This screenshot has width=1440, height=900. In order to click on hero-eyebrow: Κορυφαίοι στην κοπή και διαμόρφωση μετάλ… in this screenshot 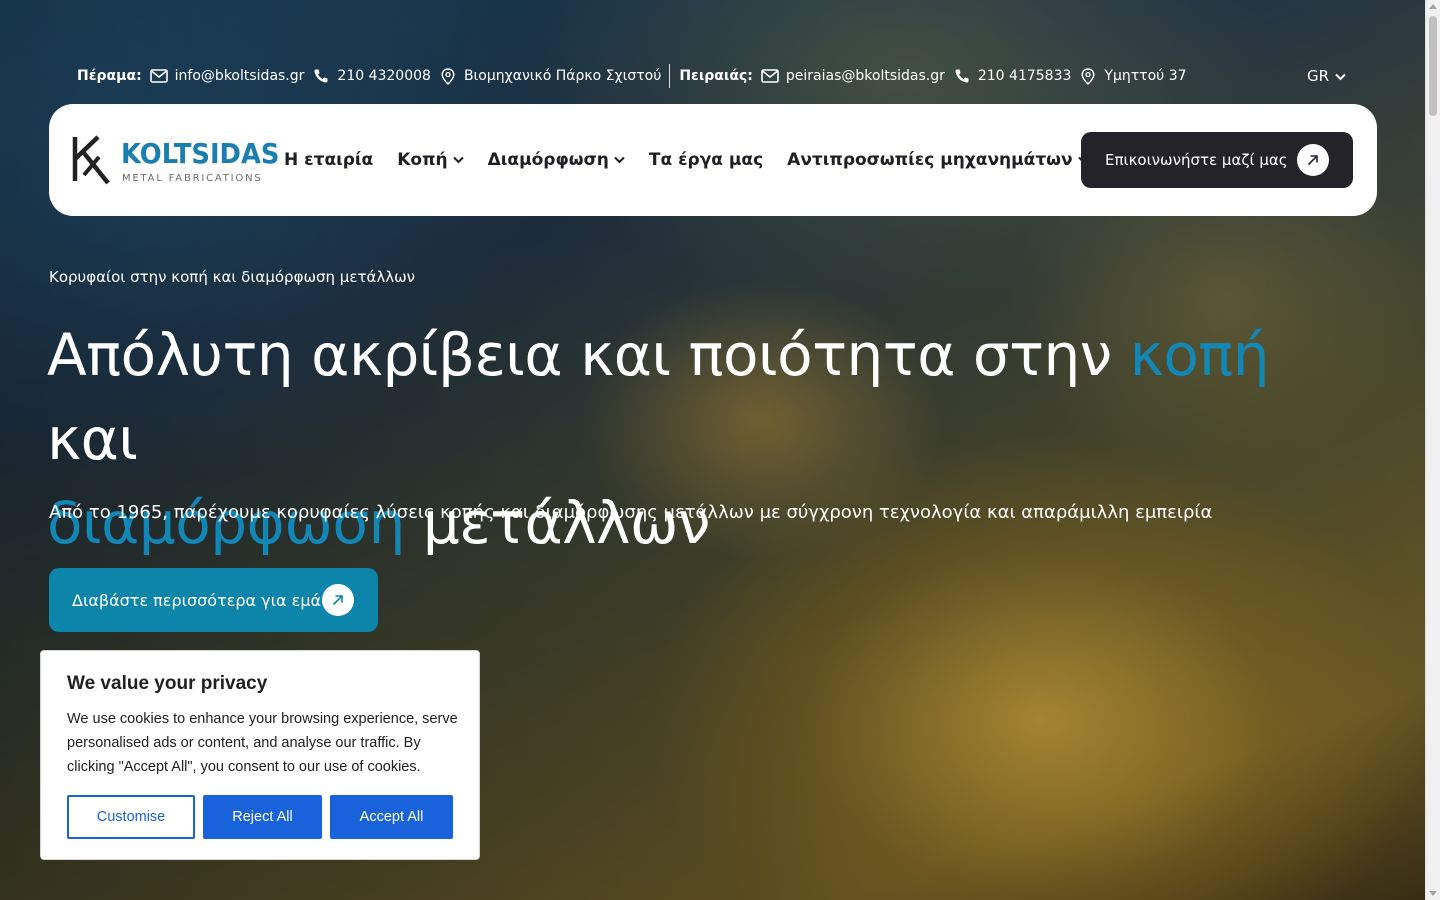, I will do `click(232, 277)`.